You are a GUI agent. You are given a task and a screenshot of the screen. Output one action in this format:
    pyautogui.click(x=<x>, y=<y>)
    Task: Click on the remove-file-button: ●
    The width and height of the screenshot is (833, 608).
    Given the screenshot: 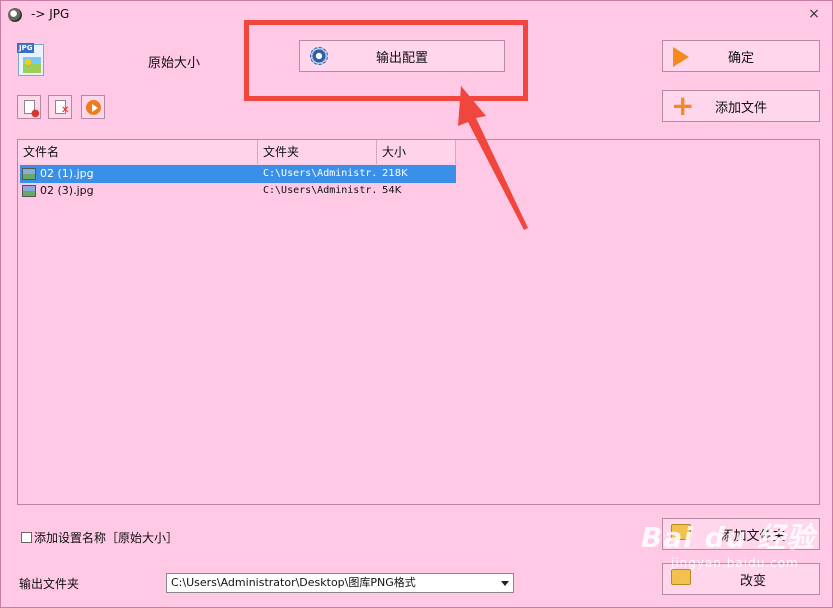 What is the action you would take?
    pyautogui.click(x=29, y=107)
    